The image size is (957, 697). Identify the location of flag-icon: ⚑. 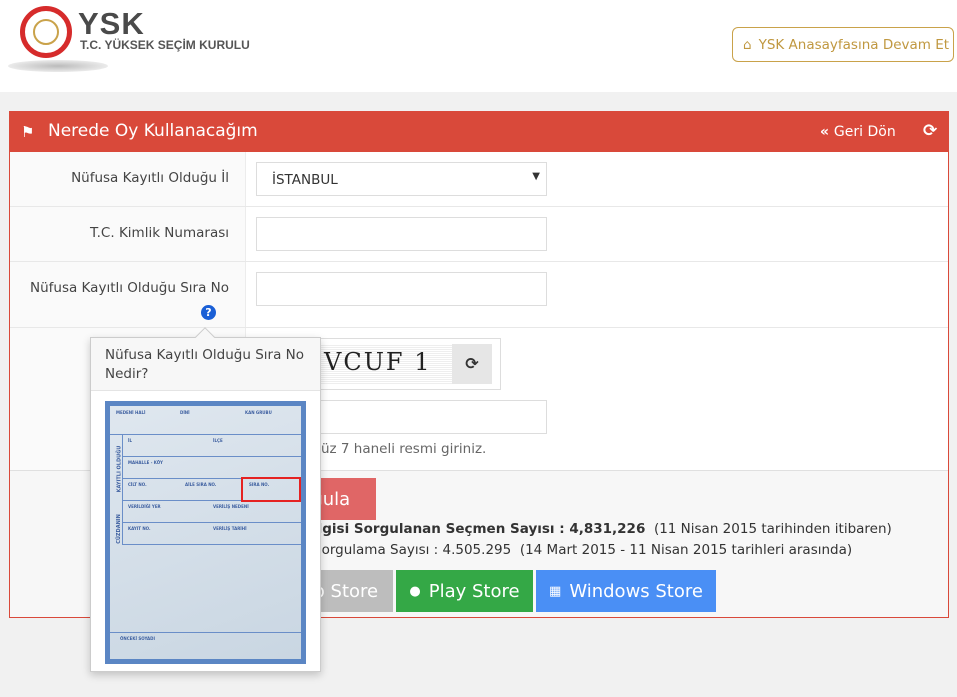
(28, 132).